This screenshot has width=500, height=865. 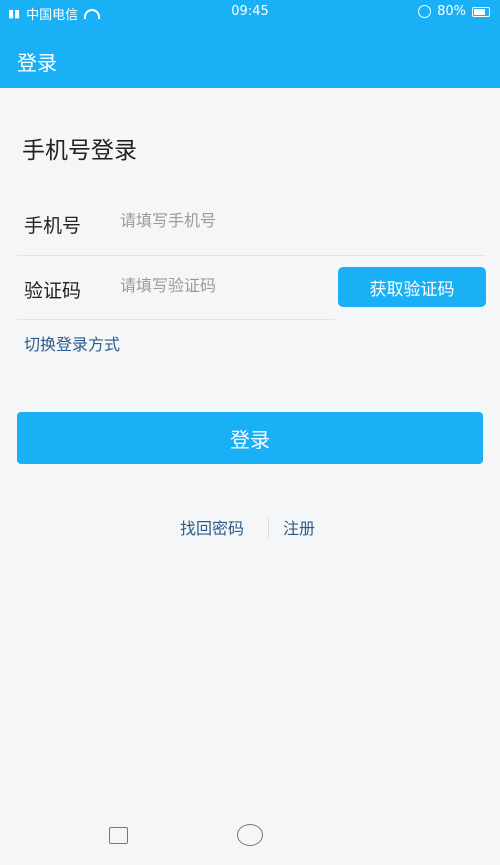 What do you see at coordinates (212, 527) in the screenshot?
I see `find-password-link: 找回密码` at bounding box center [212, 527].